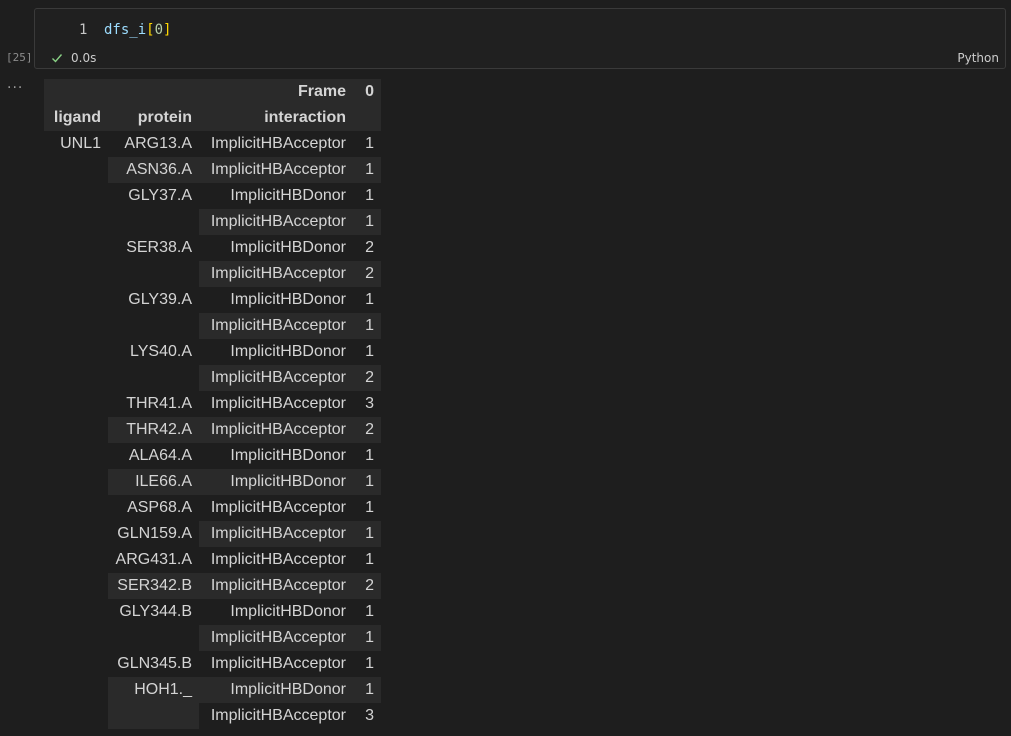 Image resolution: width=1011 pixels, height=736 pixels. Describe the element at coordinates (159, 247) in the screenshot. I see `index-protein: SER38.A` at that location.